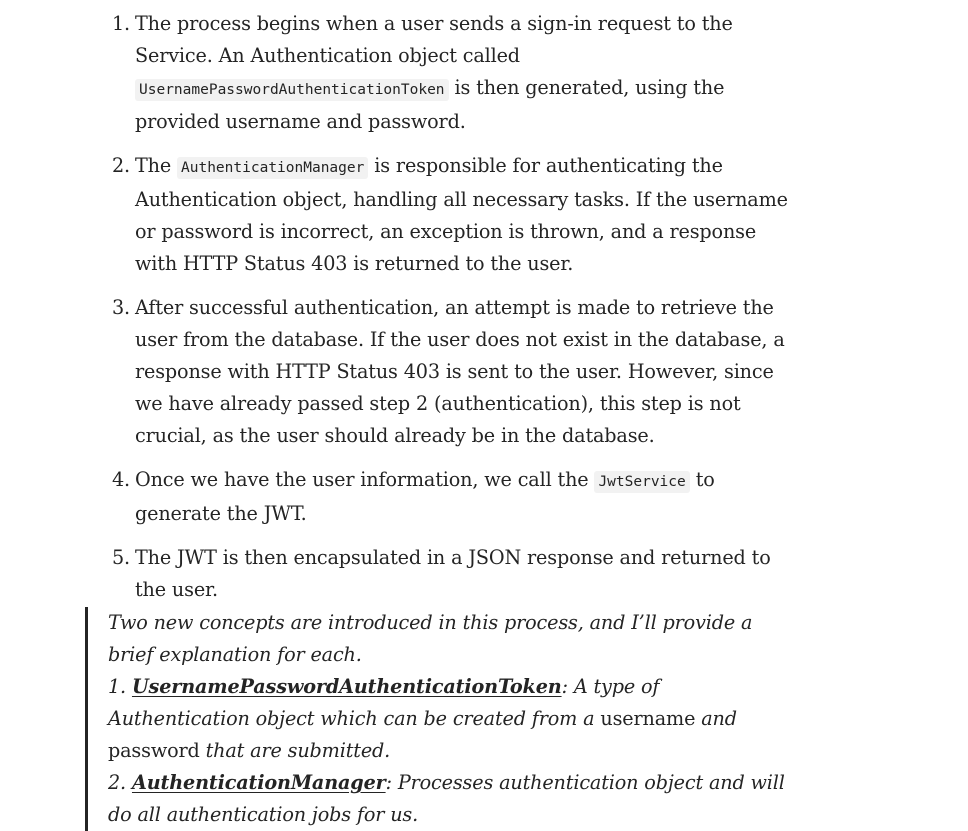  Describe the element at coordinates (156, 165) in the screenshot. I see `step-text: The` at that location.